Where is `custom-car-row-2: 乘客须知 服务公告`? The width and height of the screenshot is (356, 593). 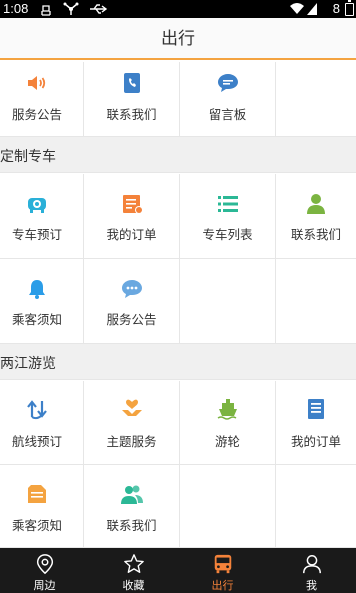 custom-car-row-2: 乘客须知 服务公告 is located at coordinates (178, 301).